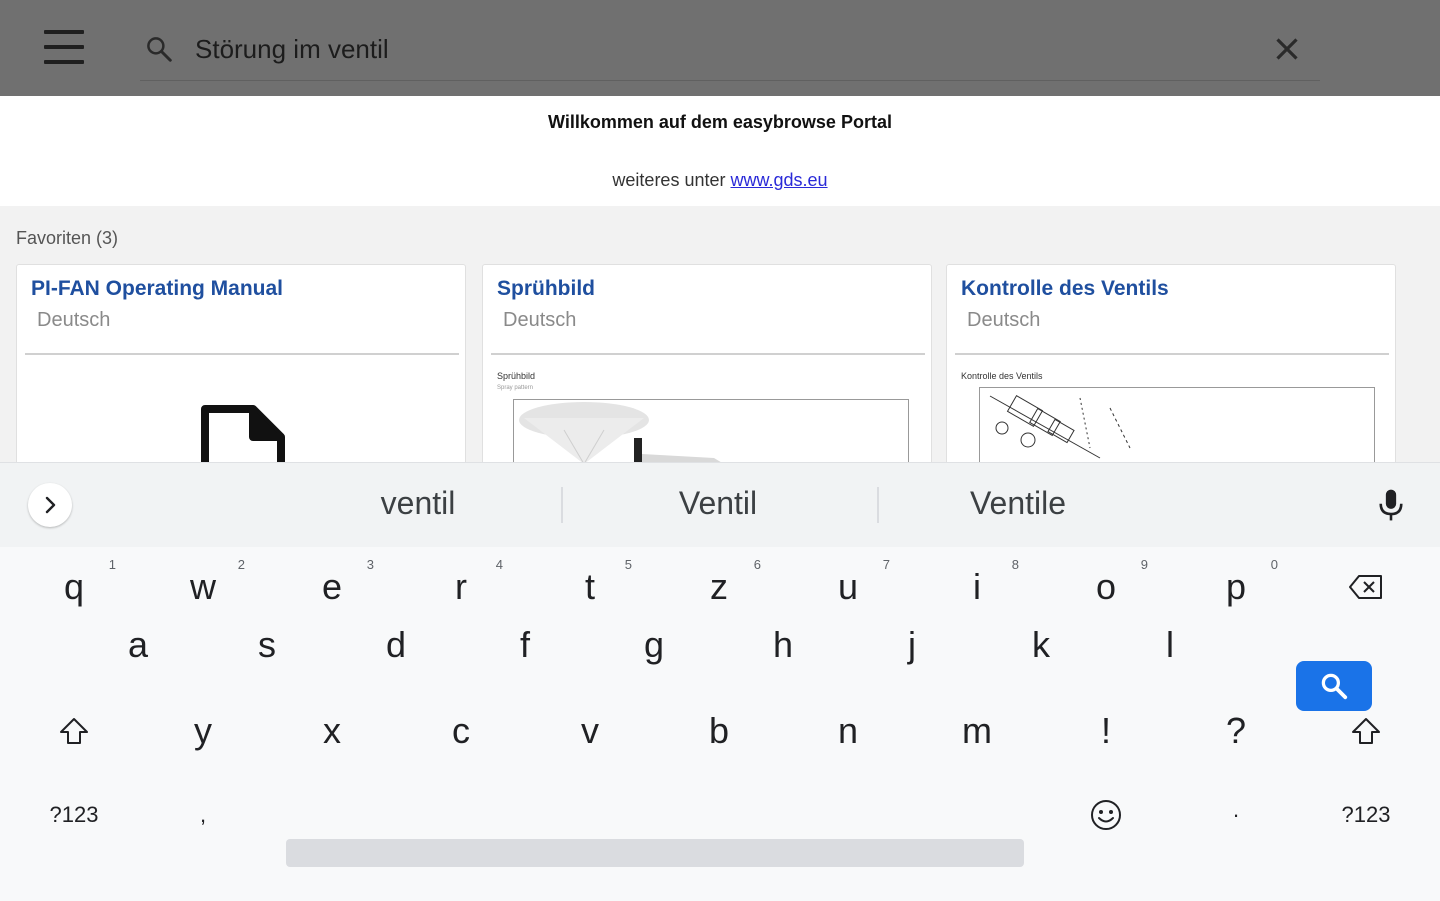  What do you see at coordinates (499, 564) in the screenshot?
I see `key-hint: 4` at bounding box center [499, 564].